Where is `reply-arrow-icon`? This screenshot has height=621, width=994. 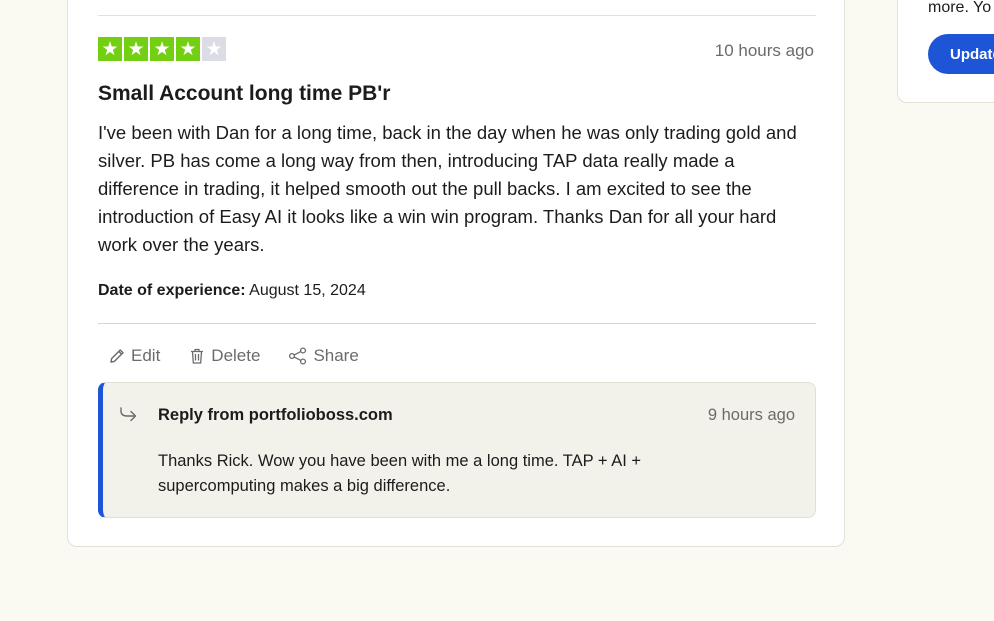
reply-arrow-icon is located at coordinates (130, 416).